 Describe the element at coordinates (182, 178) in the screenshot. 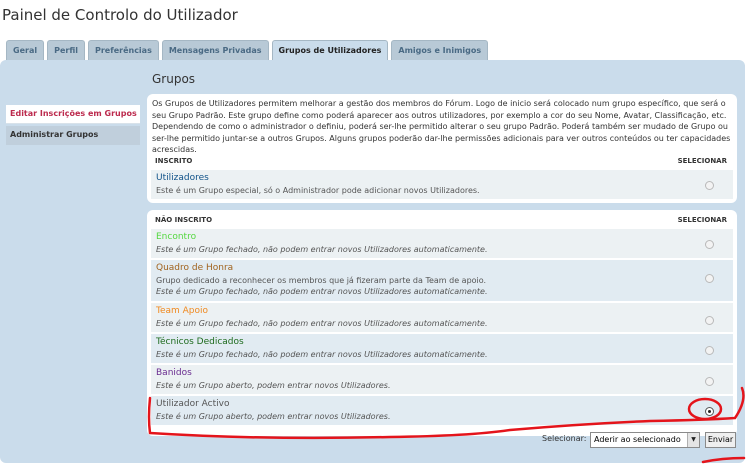

I see `group-name: Utilizadores` at that location.